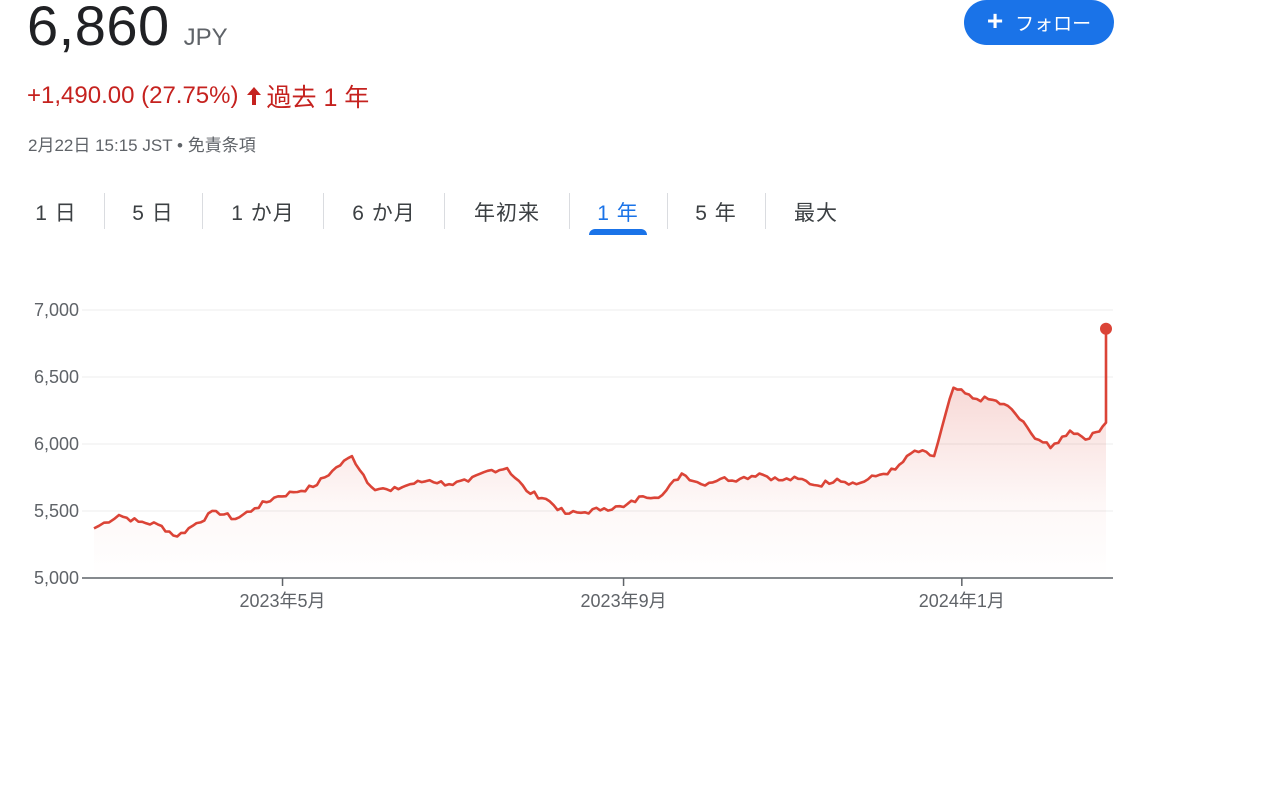 The height and width of the screenshot is (800, 1280). I want to click on tab-1y: 1 年, so click(618, 210).